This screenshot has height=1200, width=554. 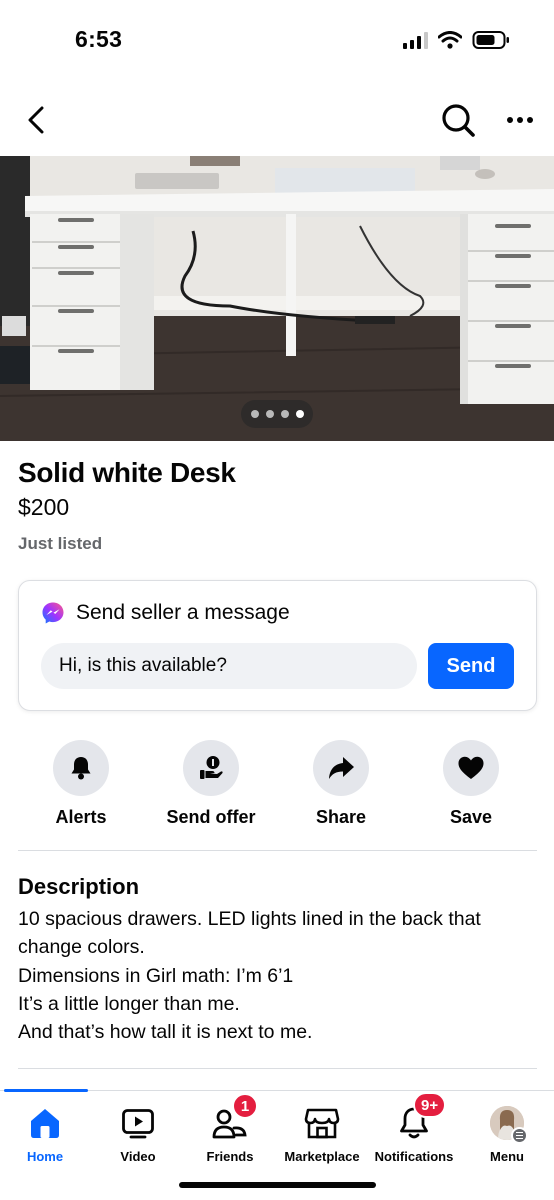 I want to click on tab-label: Menu, so click(x=507, y=1156).